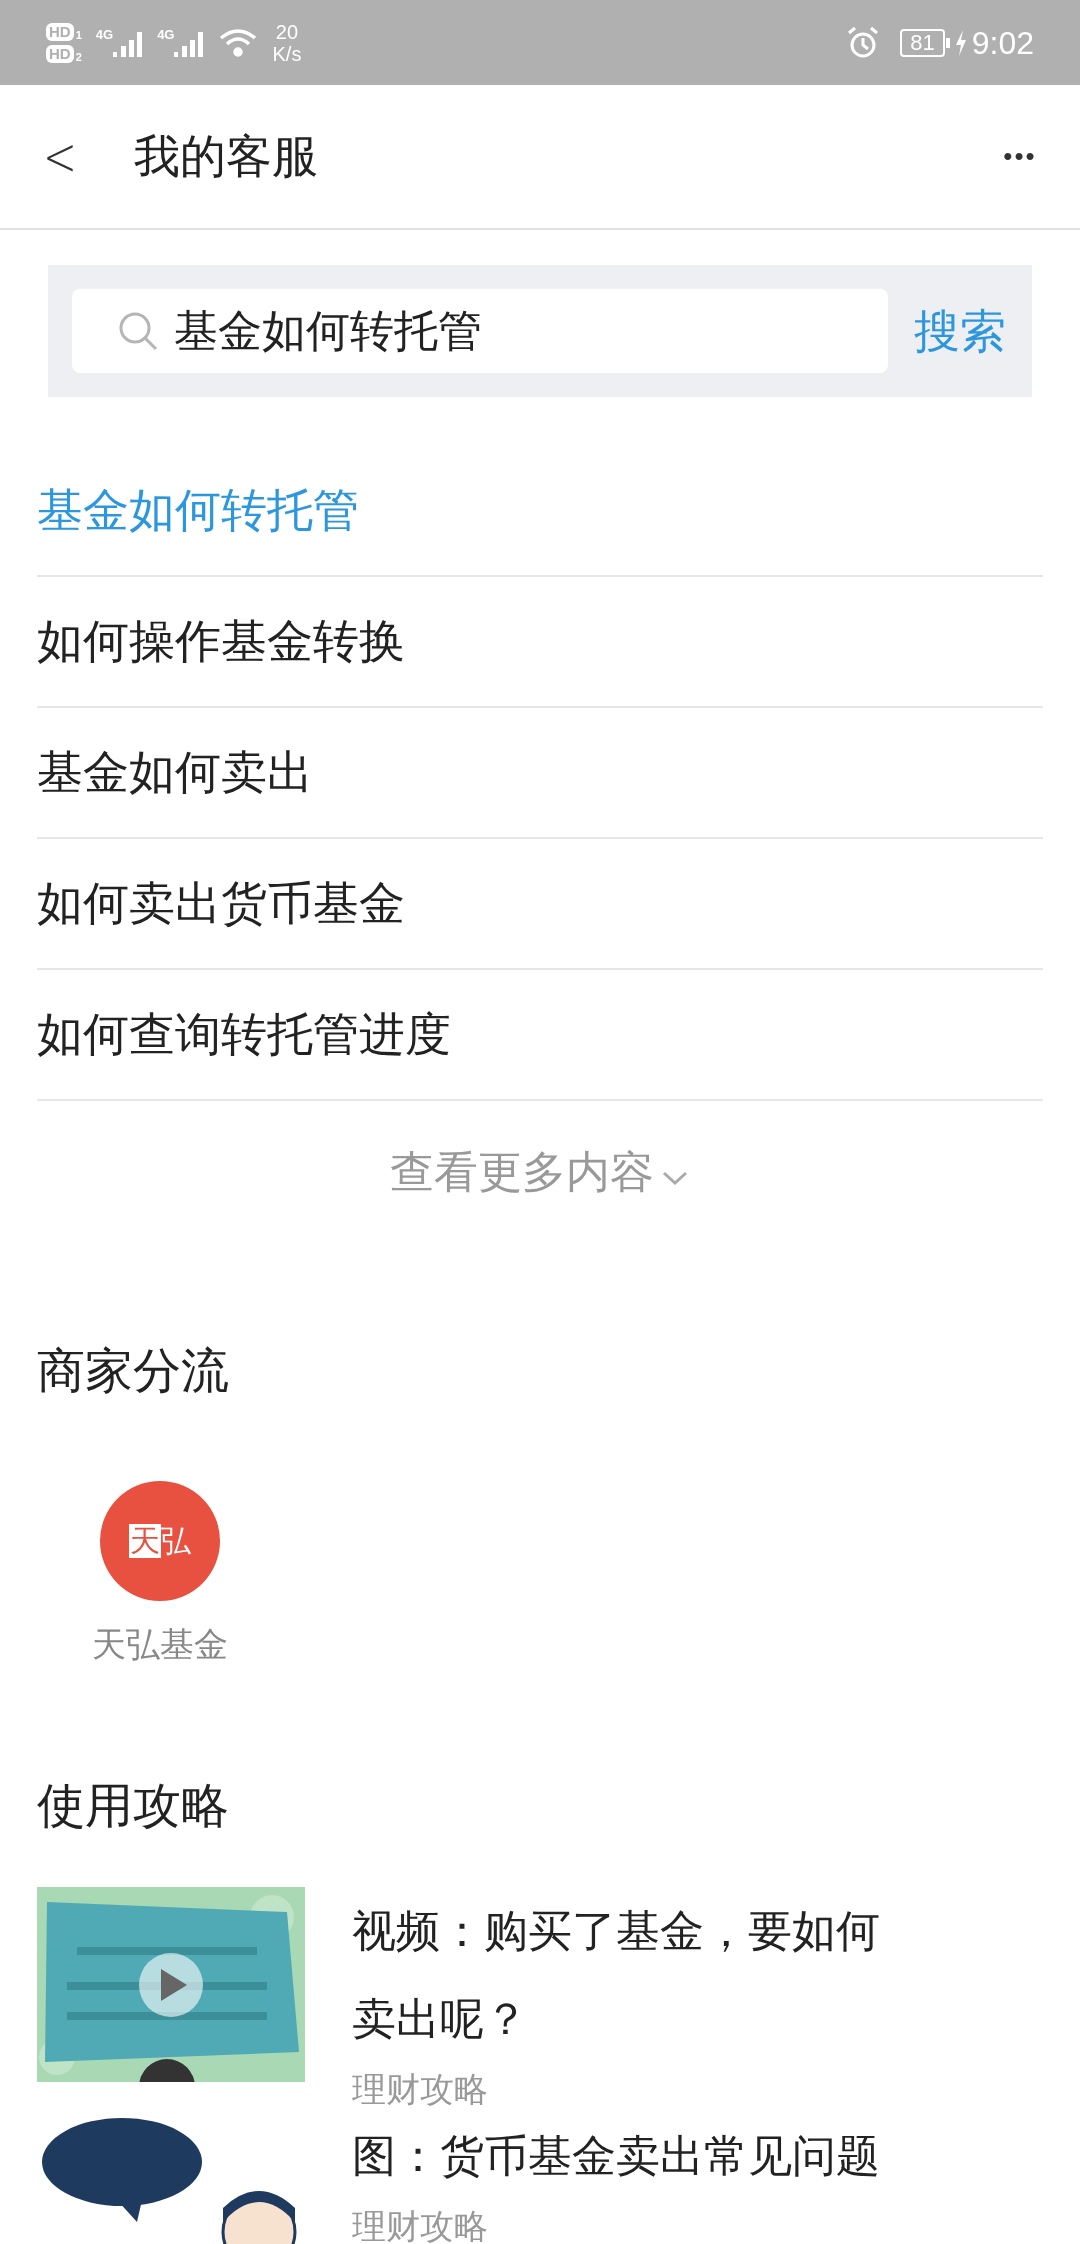 The image size is (1080, 2244). I want to click on suggestion-item: 基金如何卖出, so click(540, 773).